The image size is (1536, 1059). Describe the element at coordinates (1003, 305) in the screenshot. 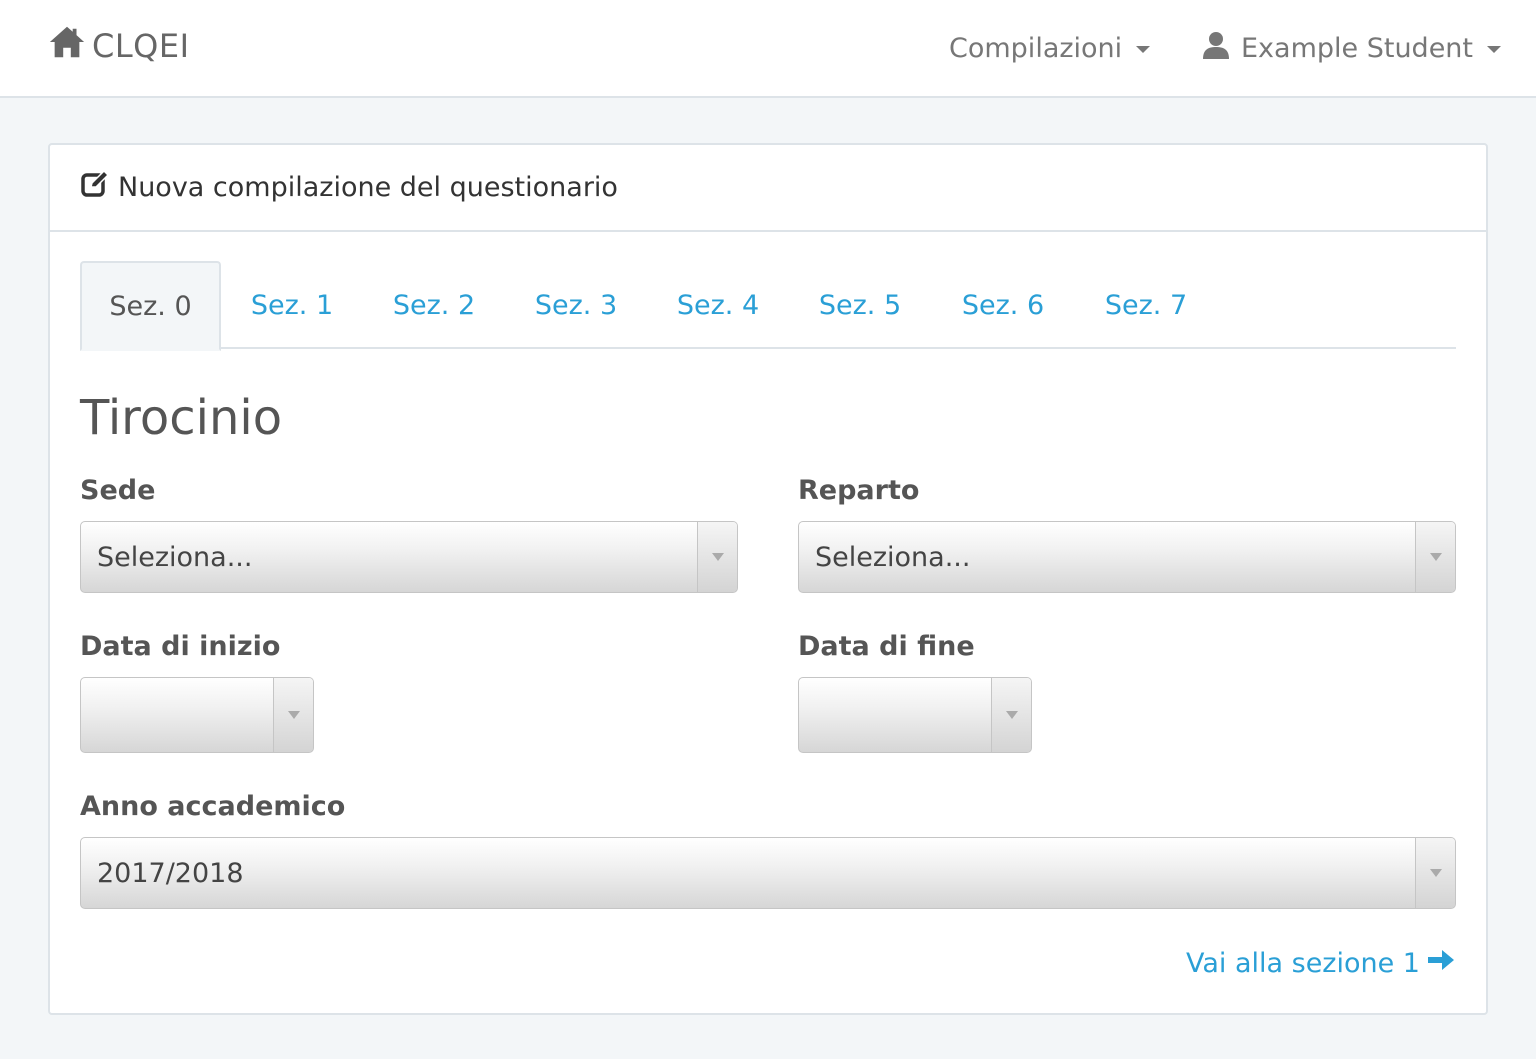

I see `tab-sez-6: Sez. 6` at that location.